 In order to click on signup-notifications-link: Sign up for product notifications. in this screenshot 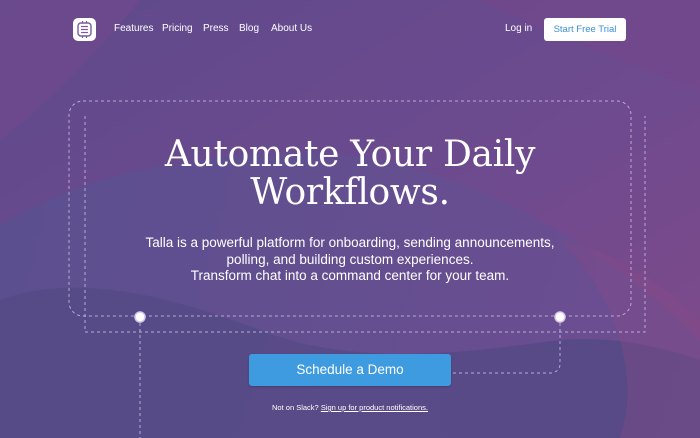, I will do `click(374, 407)`.